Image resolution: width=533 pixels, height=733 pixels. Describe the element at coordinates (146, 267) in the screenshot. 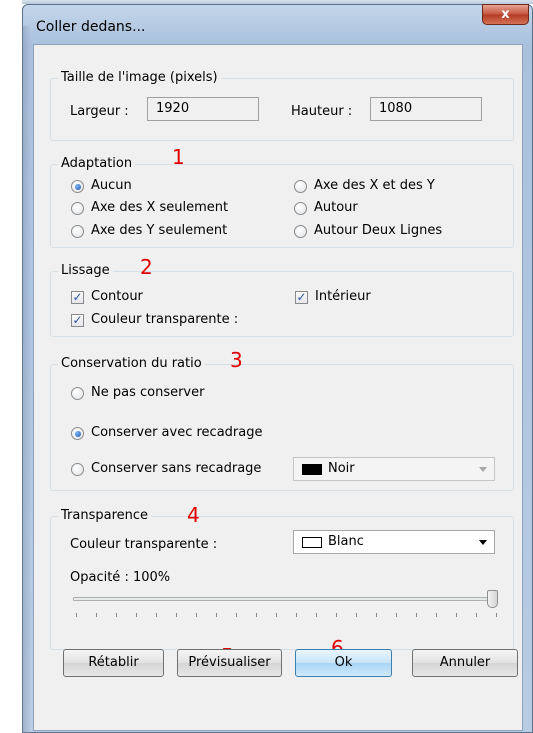

I see `annotation-2: 2` at that location.